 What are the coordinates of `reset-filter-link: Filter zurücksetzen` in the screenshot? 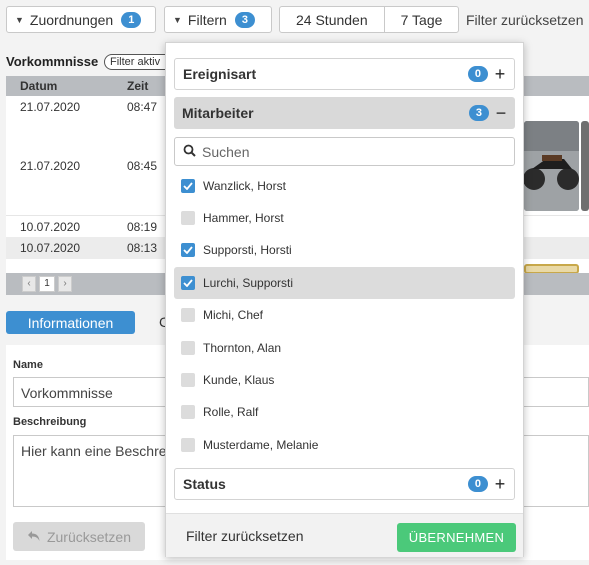 It's located at (524, 20).